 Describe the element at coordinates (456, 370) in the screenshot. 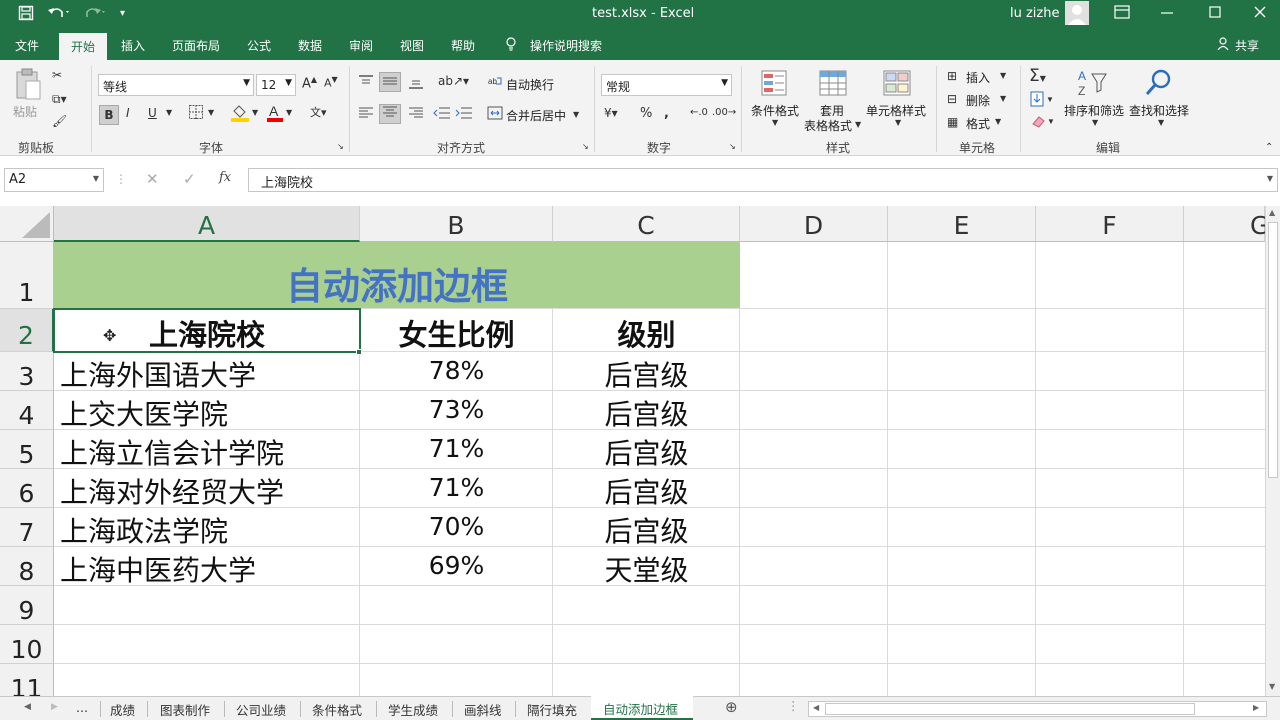

I see `cell-b3: 78%` at that location.